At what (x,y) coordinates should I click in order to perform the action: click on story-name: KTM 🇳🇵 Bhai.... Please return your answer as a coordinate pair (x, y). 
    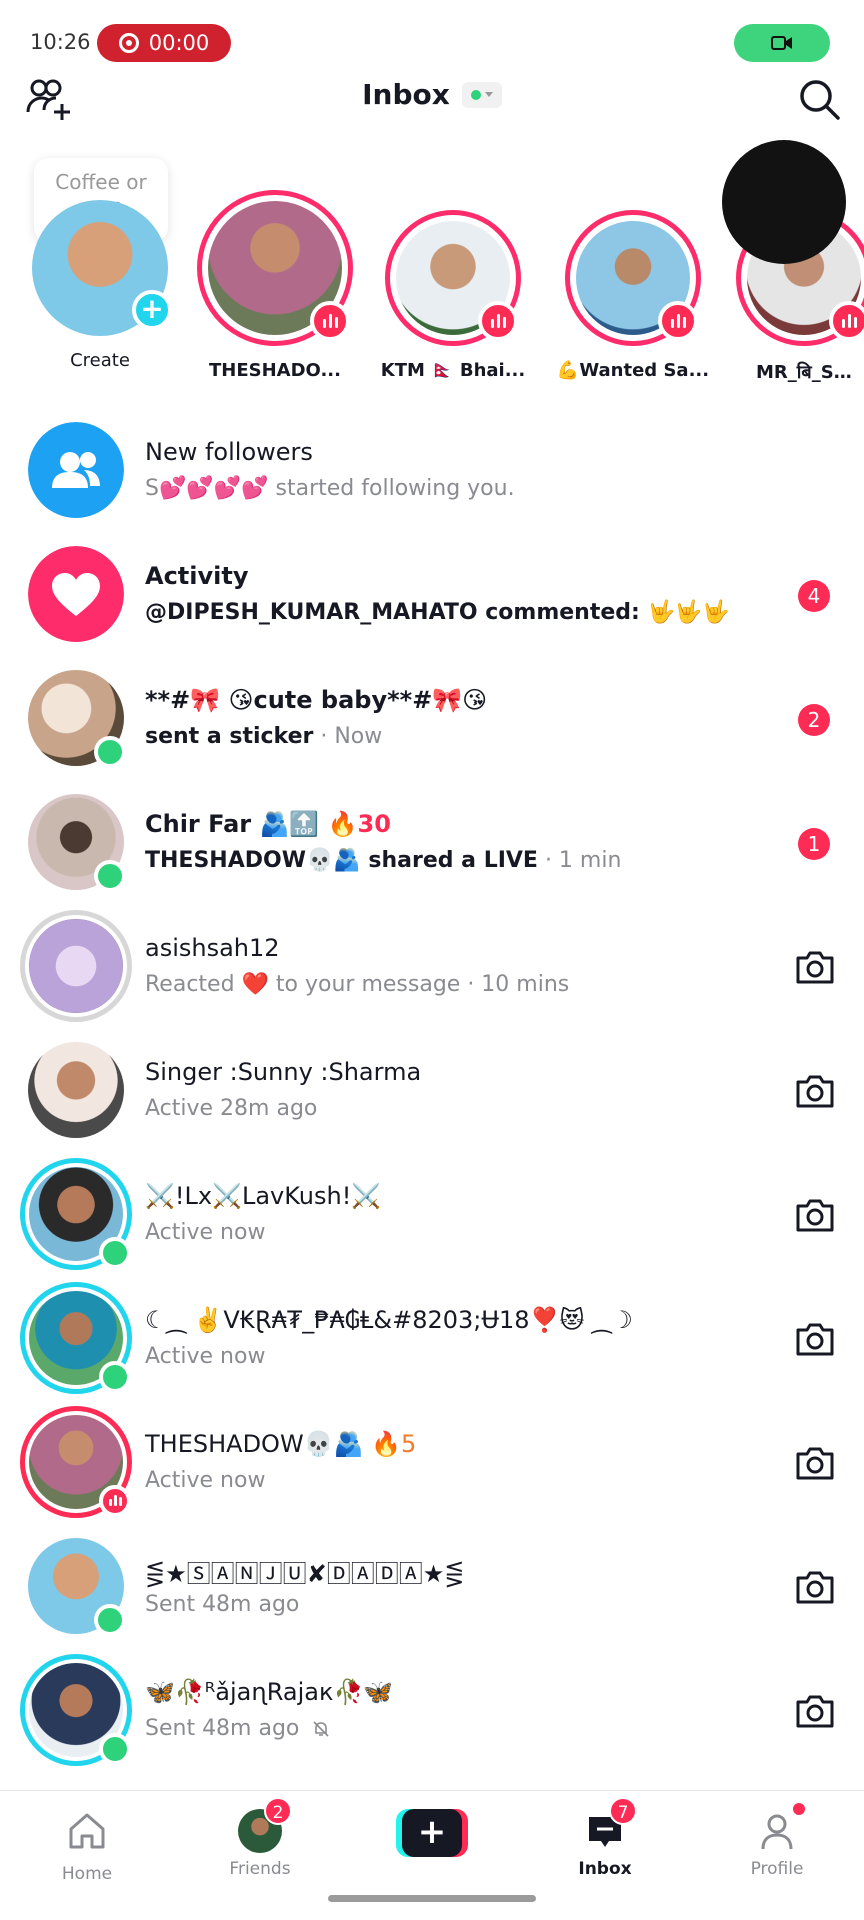
    Looking at the image, I should click on (453, 370).